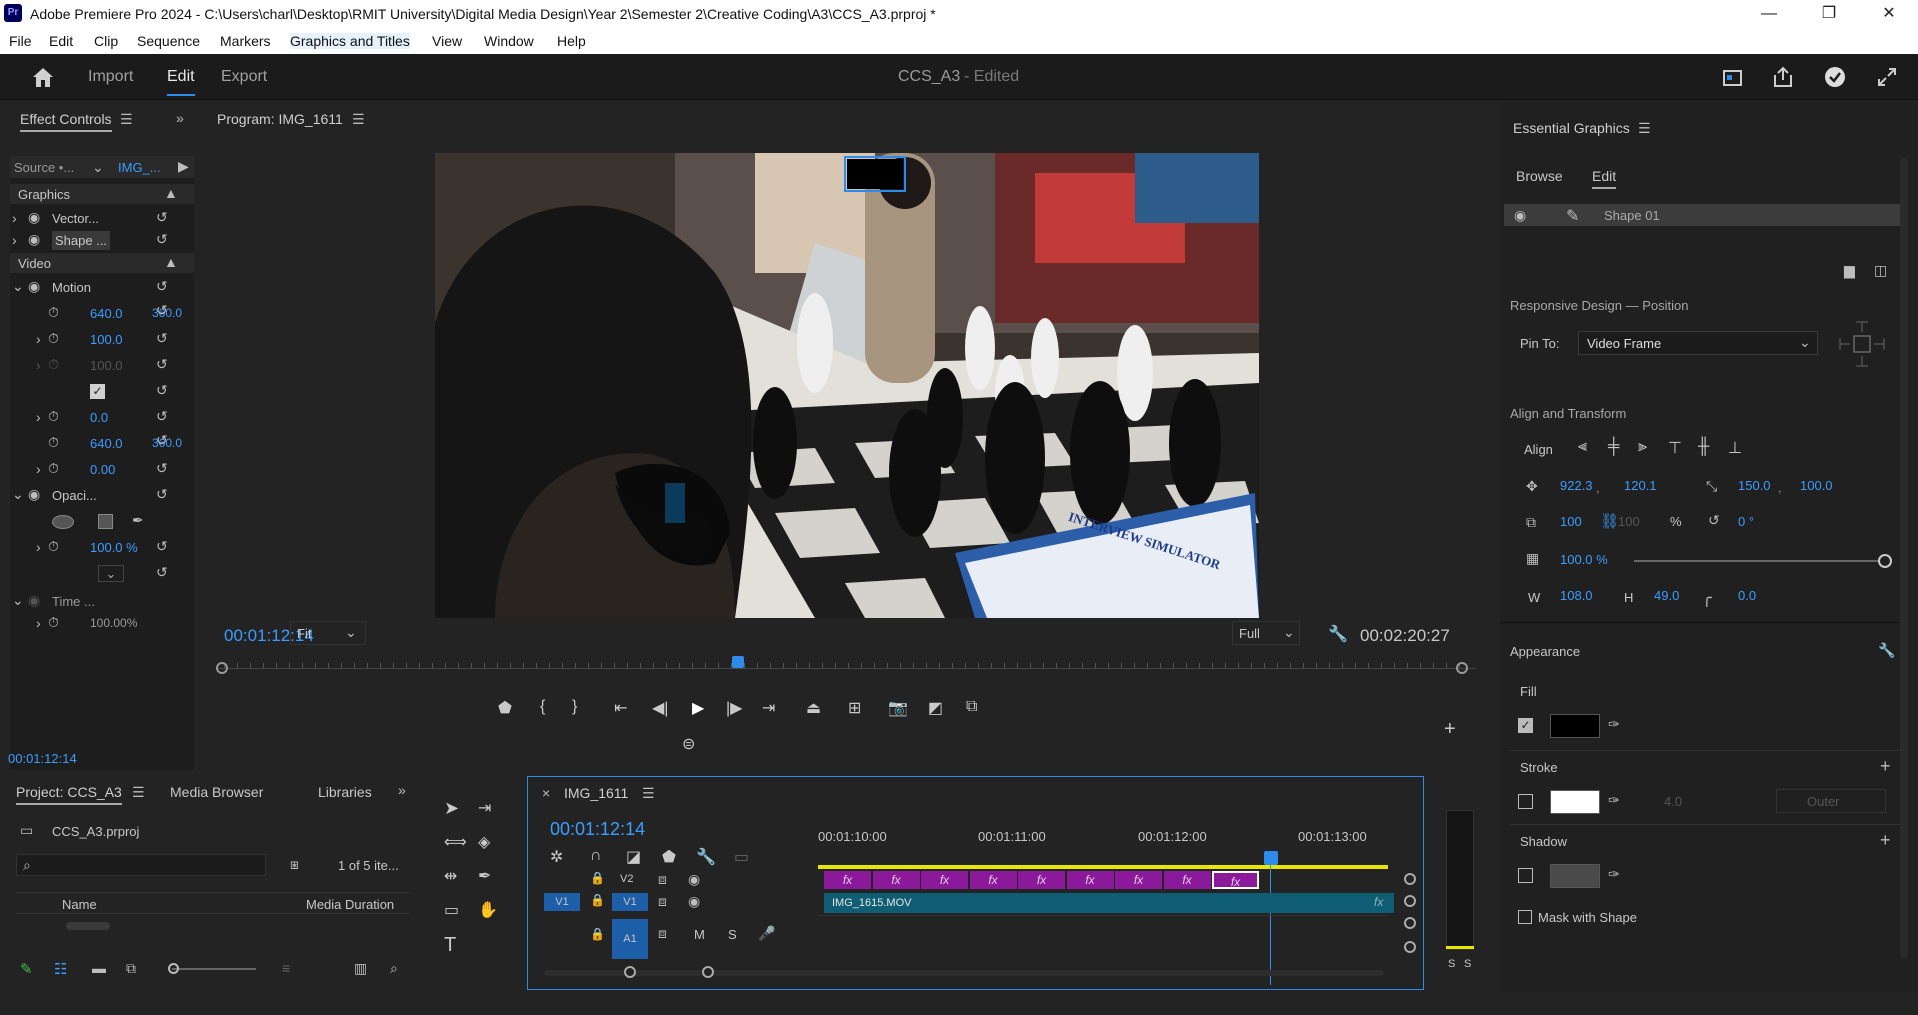 The height and width of the screenshot is (1015, 1918). I want to click on timeline-playhead, so click(1271, 858).